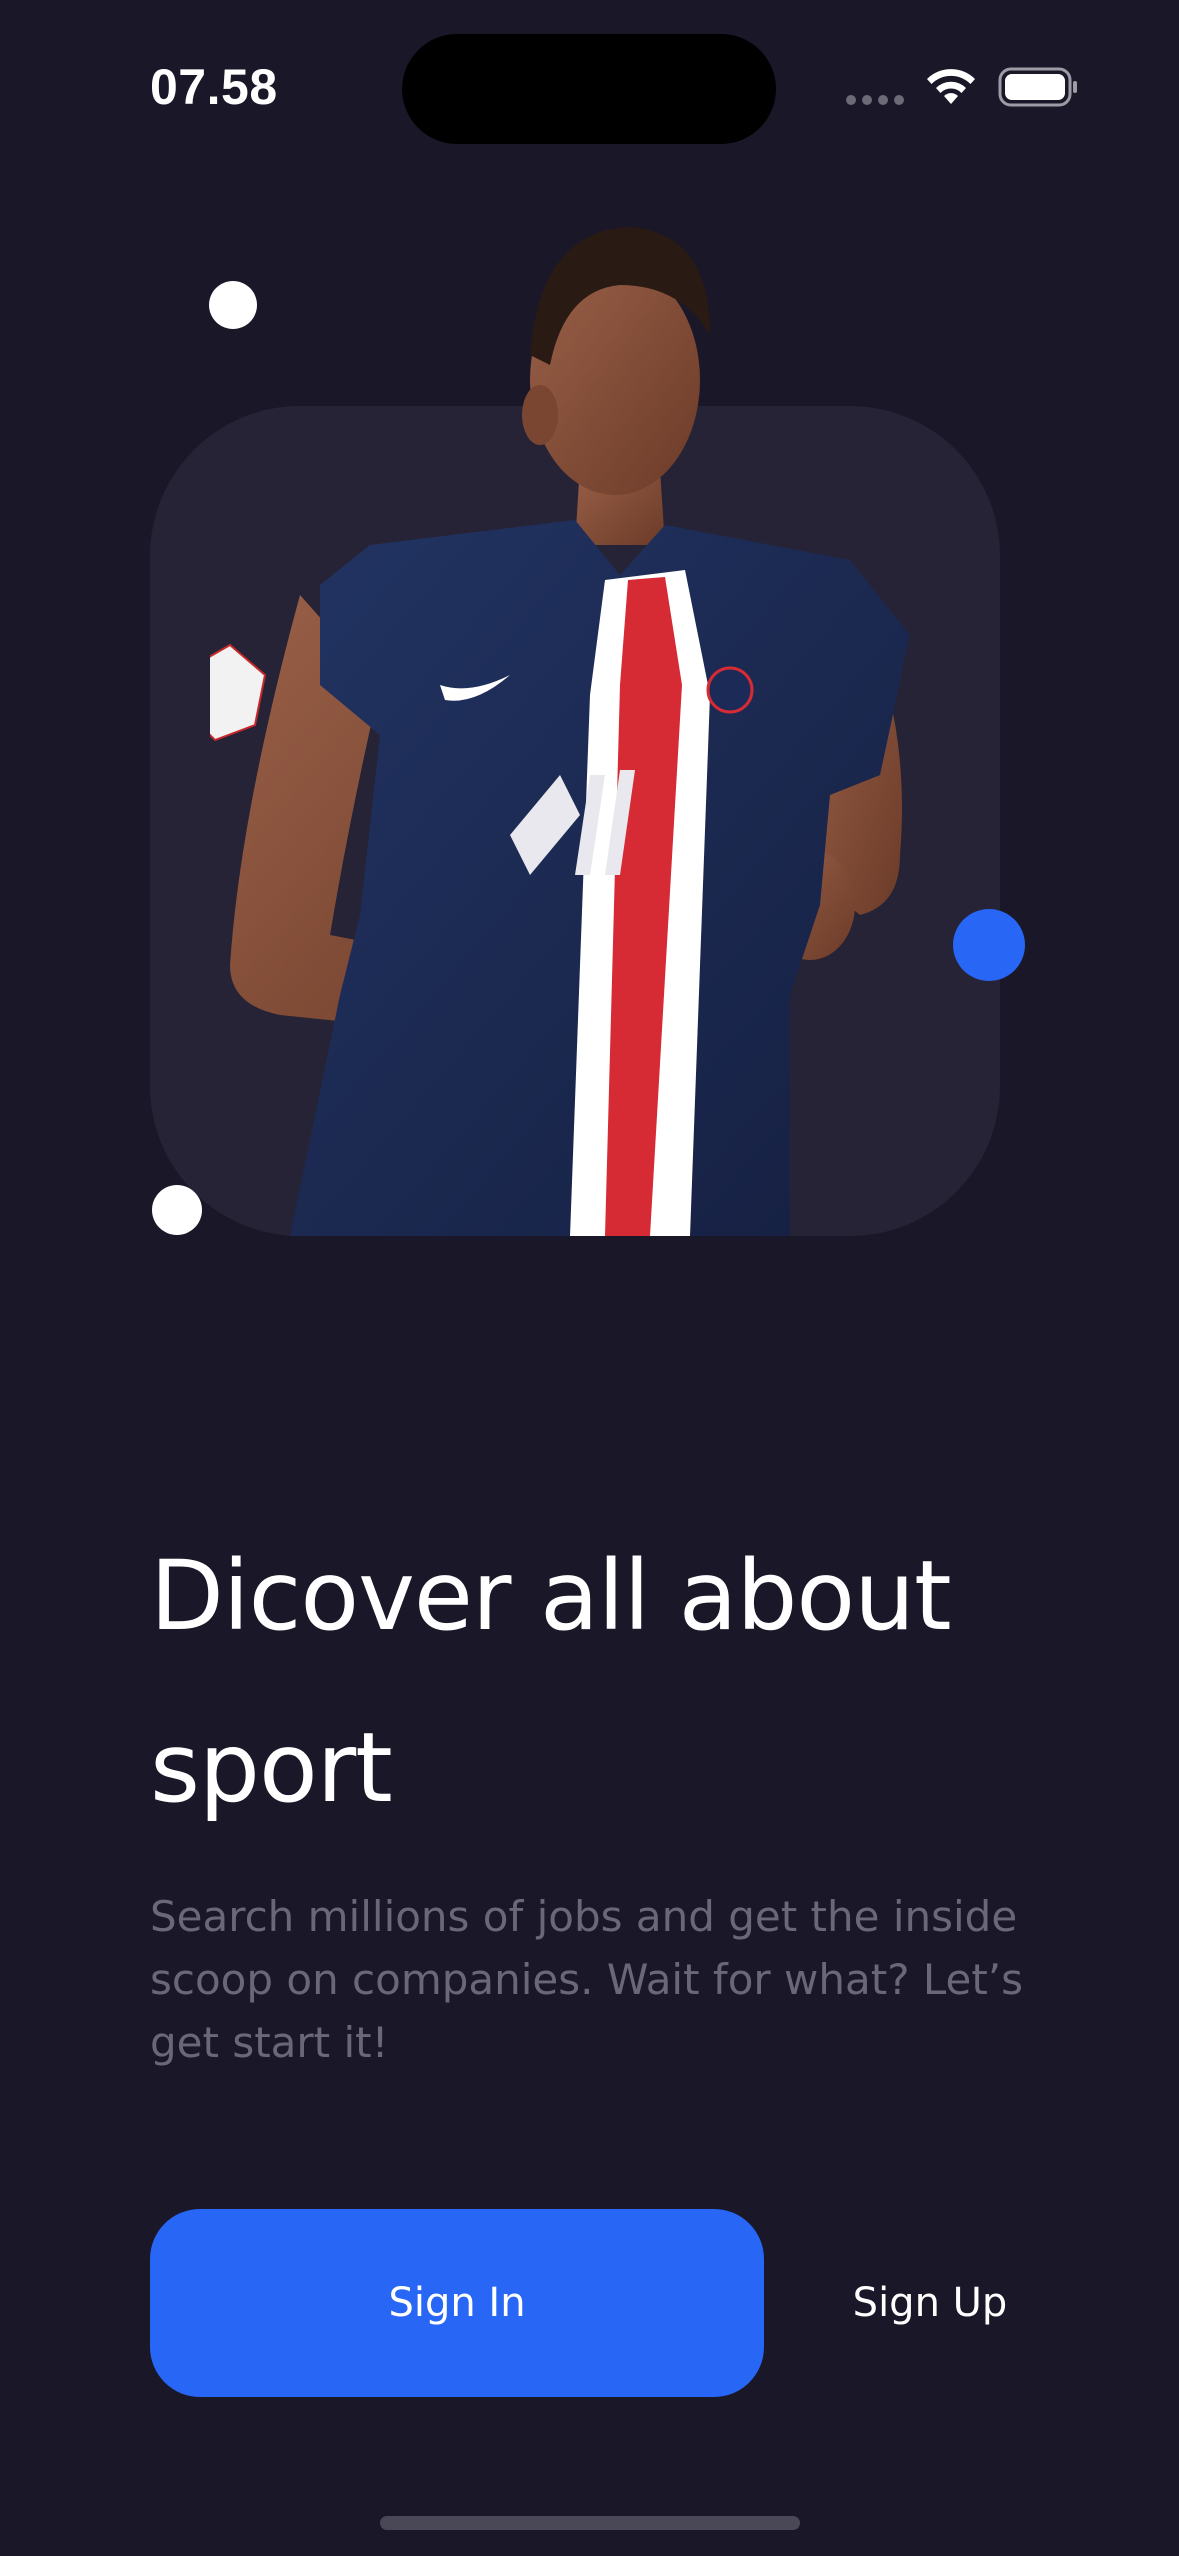 This screenshot has width=1179, height=2556. Describe the element at coordinates (590, 2523) in the screenshot. I see `home-indicator` at that location.